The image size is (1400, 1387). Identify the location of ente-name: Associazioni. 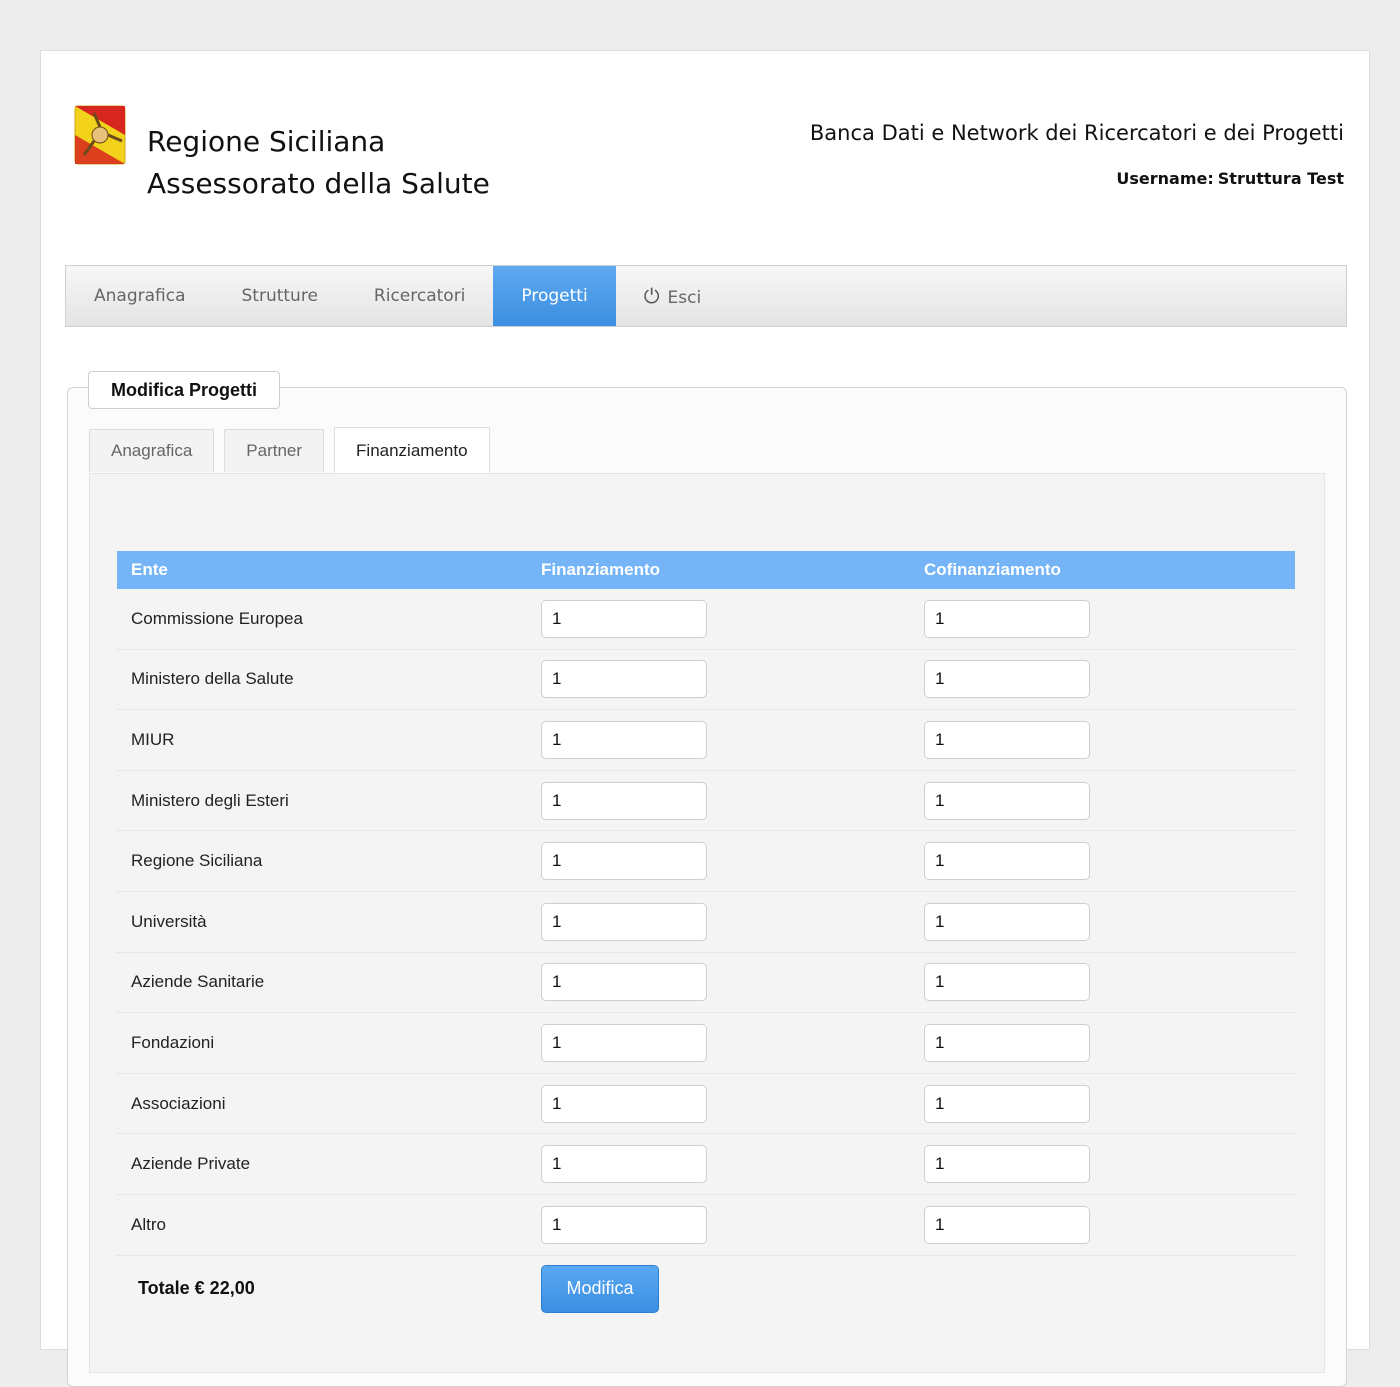
(178, 1103).